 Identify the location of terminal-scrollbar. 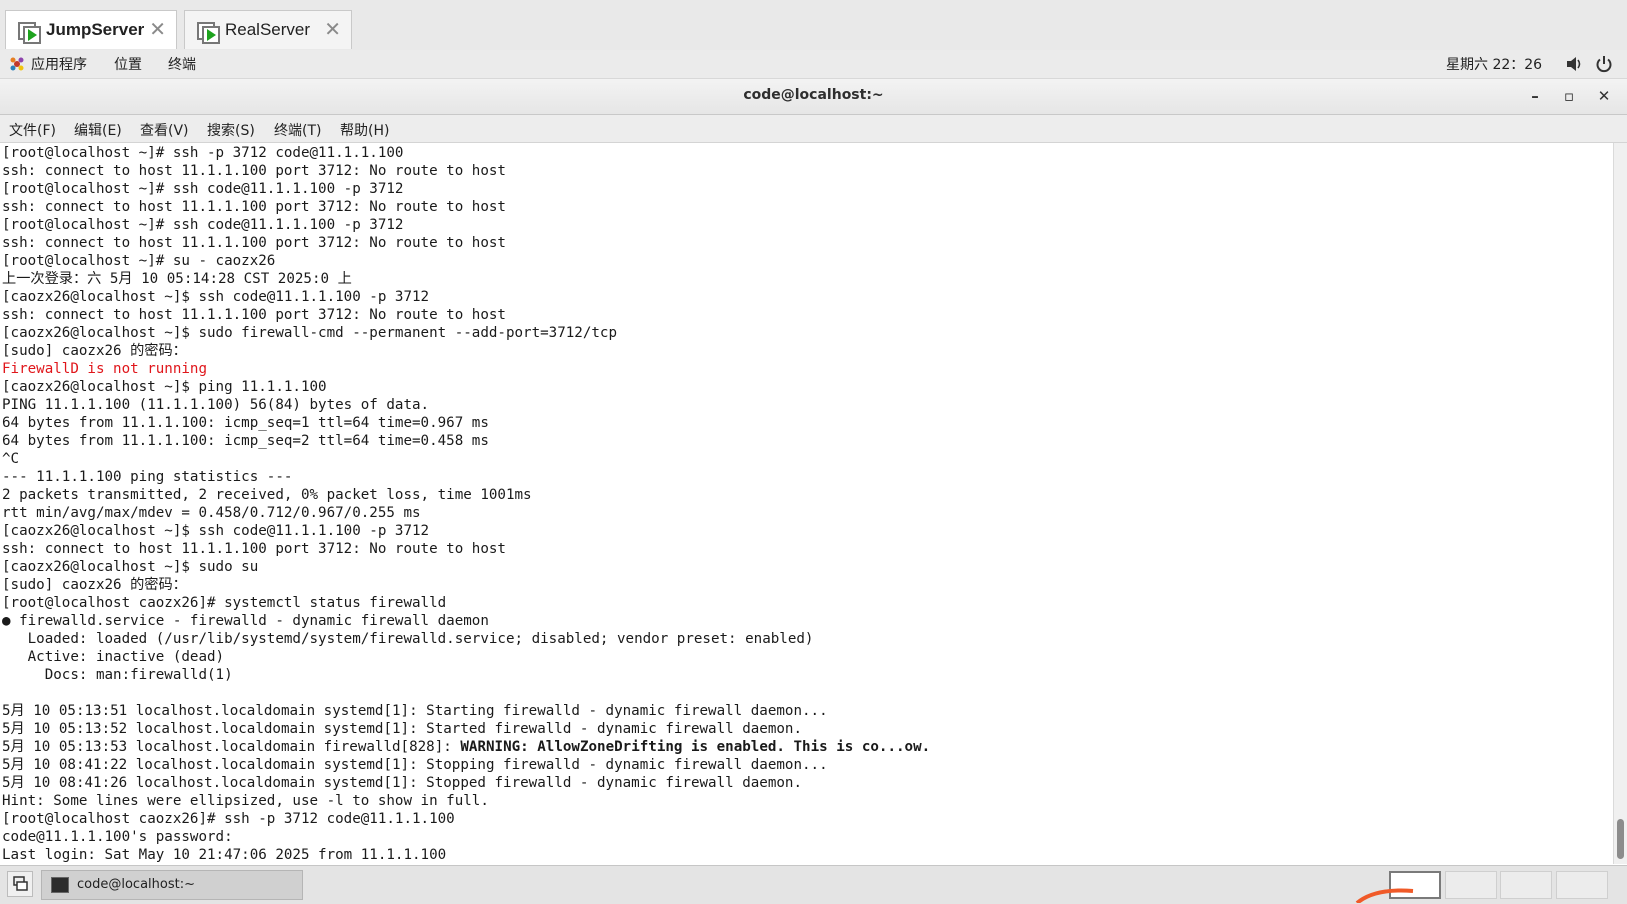
(1620, 503).